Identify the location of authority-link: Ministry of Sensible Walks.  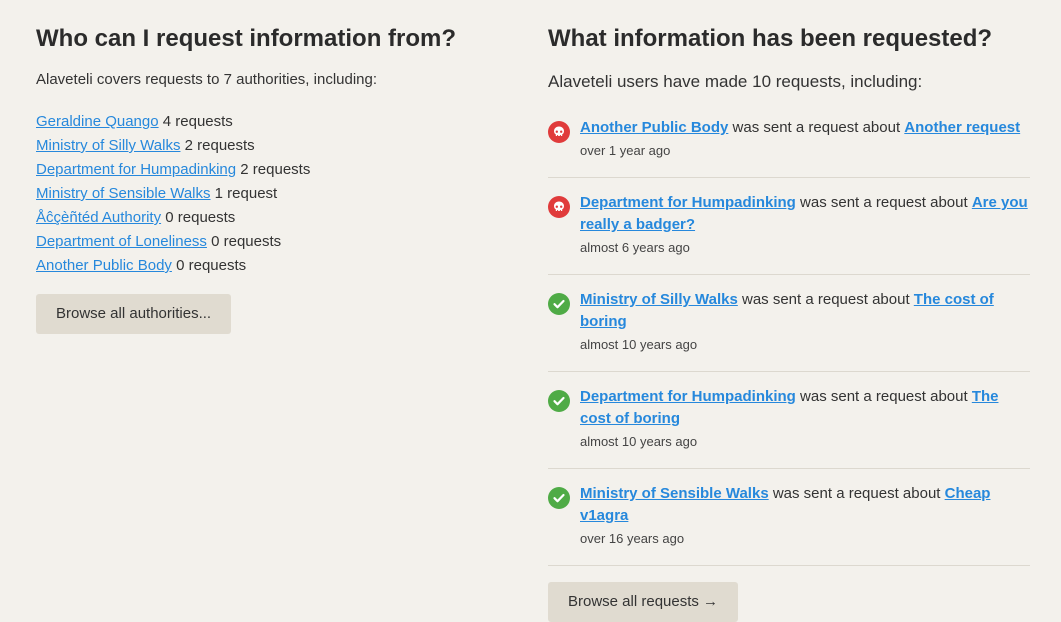
(123, 193).